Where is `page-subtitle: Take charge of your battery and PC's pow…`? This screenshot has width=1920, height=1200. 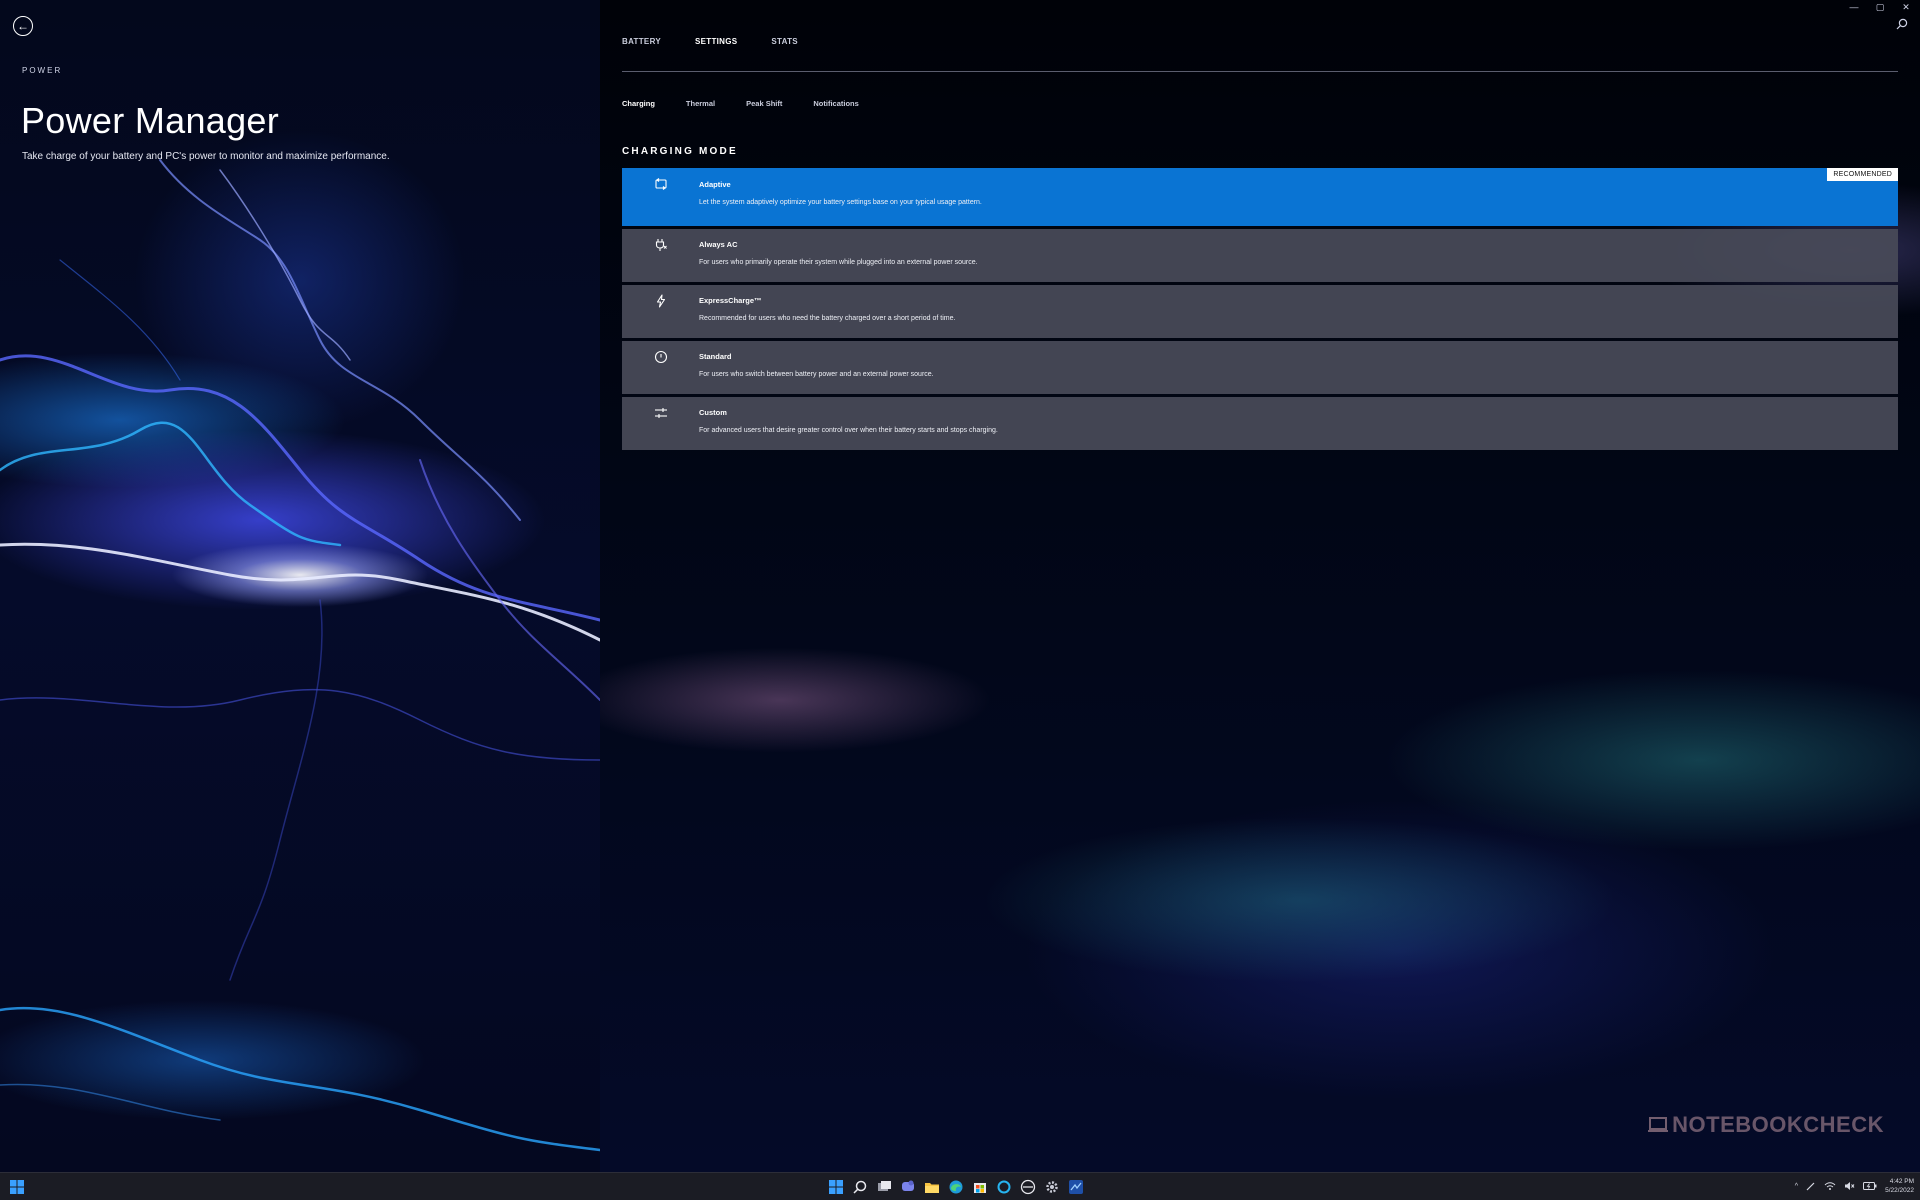 page-subtitle: Take charge of your battery and PC's pow… is located at coordinates (206, 156).